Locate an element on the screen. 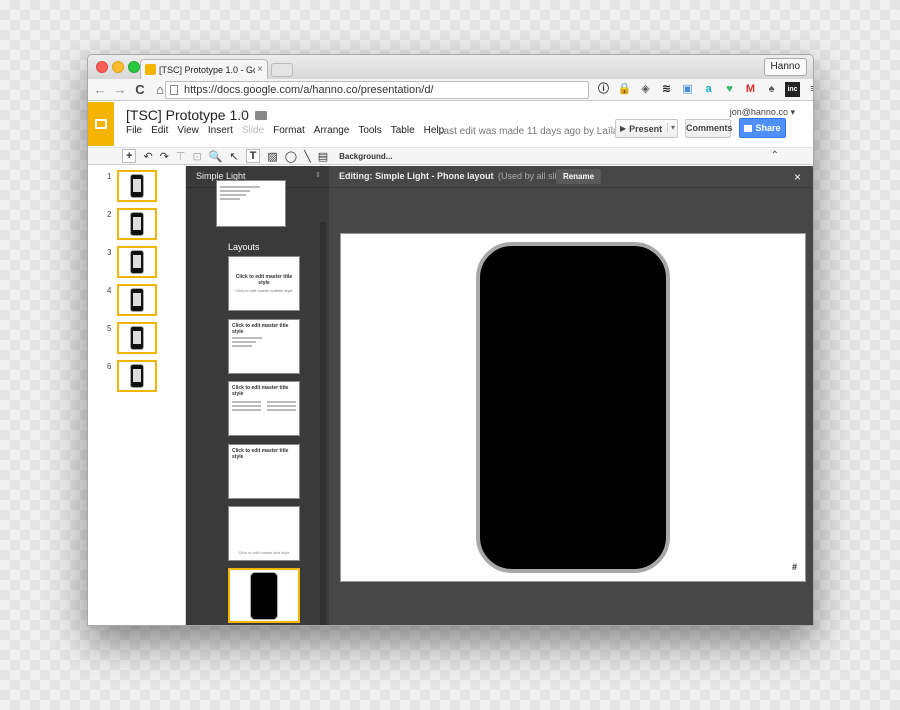  menu-icon: ≡ is located at coordinates (809, 89).